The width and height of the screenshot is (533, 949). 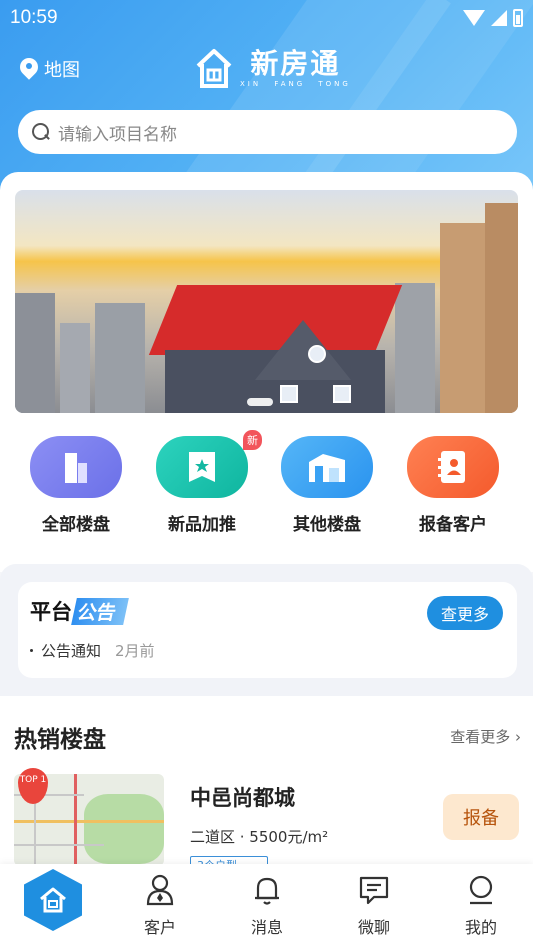 What do you see at coordinates (266, 18) in the screenshot?
I see `status-bar: 10:59` at bounding box center [266, 18].